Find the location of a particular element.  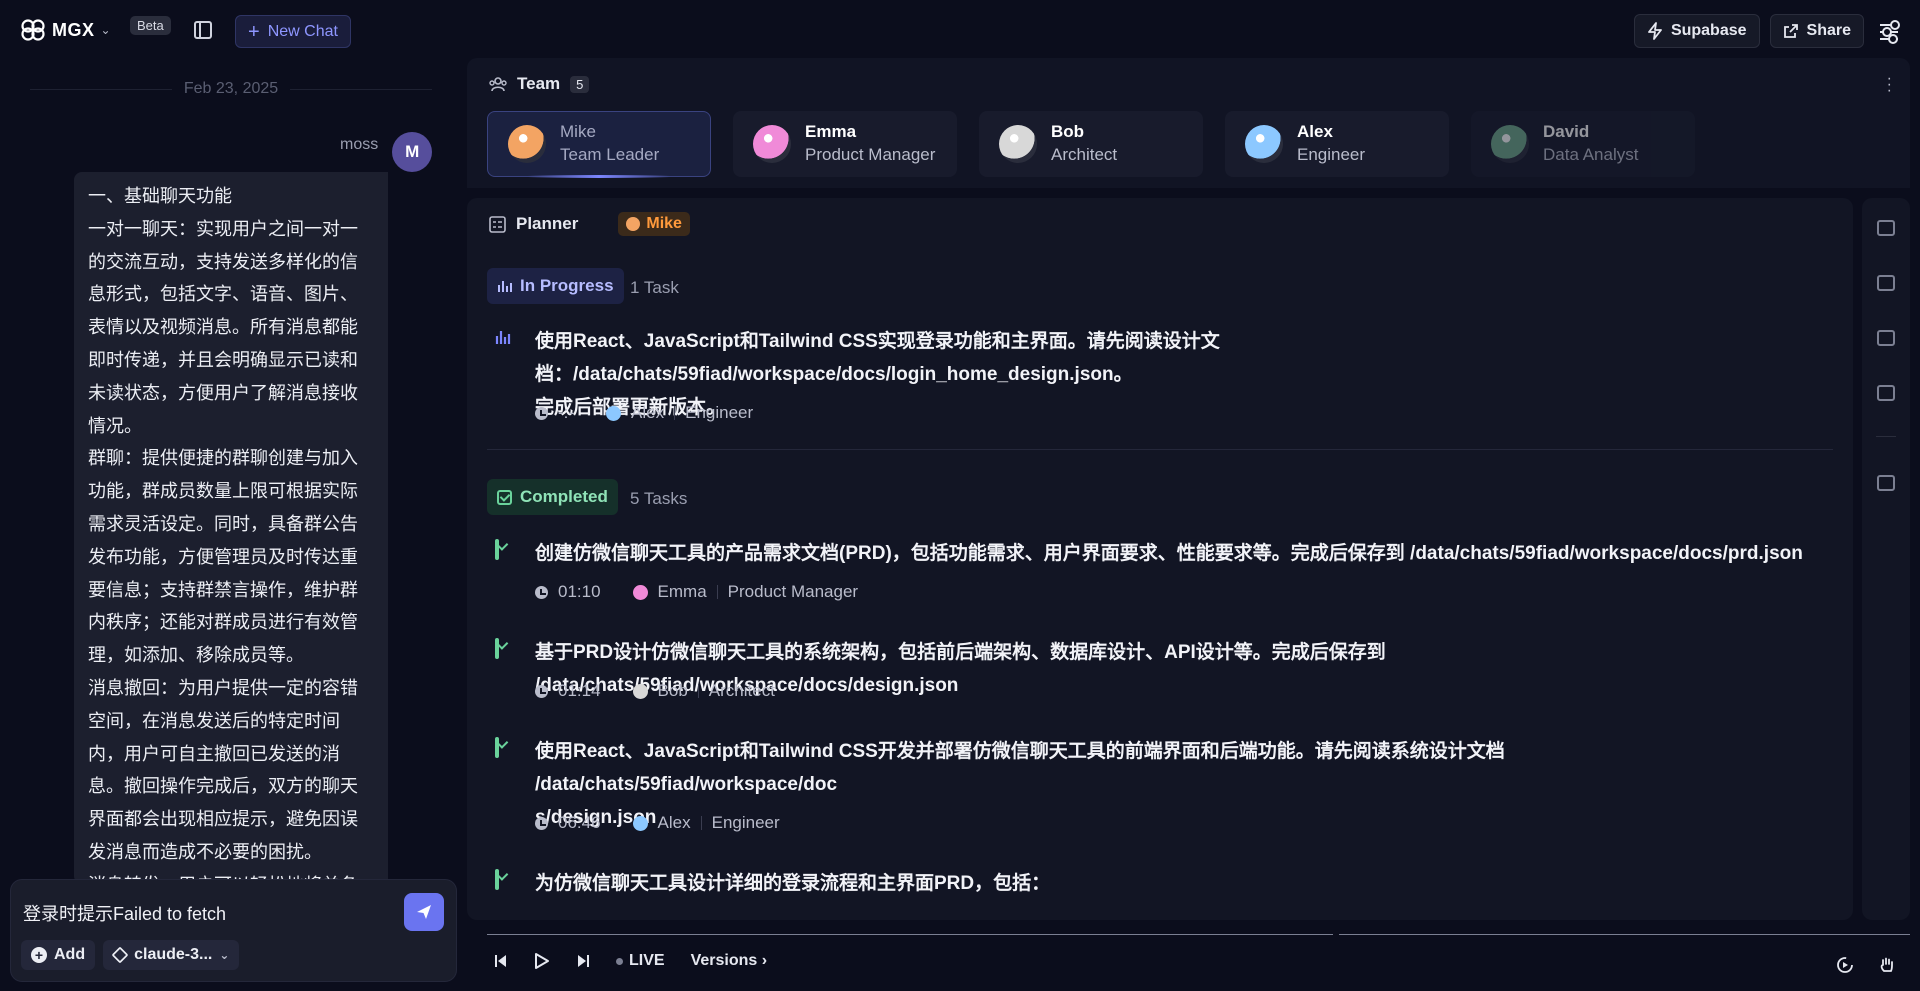

in-progress-label: In Progress is located at coordinates (567, 285).